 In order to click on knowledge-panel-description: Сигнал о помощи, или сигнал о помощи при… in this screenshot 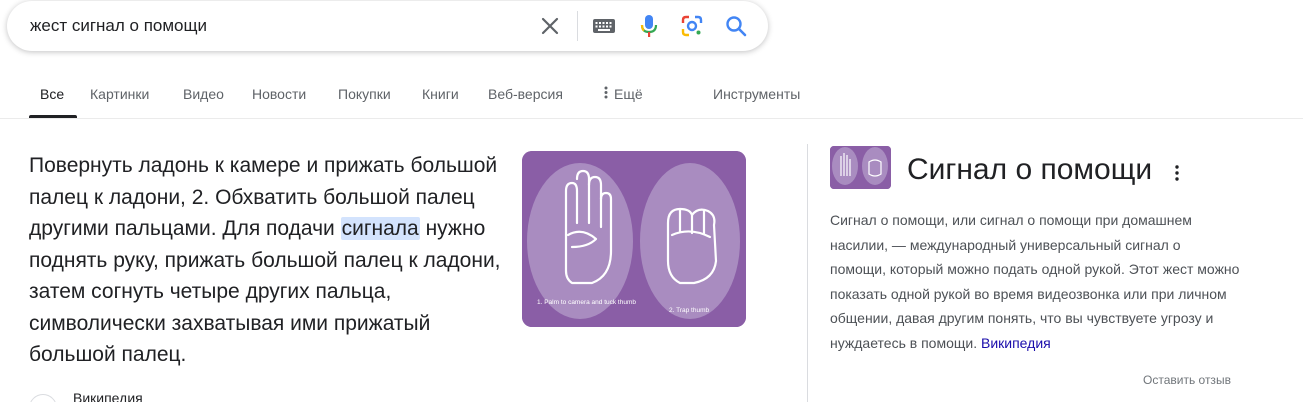, I will do `click(1035, 281)`.